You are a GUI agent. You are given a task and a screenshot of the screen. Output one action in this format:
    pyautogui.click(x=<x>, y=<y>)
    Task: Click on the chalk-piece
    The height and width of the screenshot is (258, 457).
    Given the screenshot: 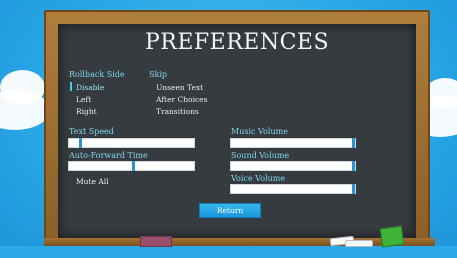 What is the action you would take?
    pyautogui.click(x=359, y=243)
    